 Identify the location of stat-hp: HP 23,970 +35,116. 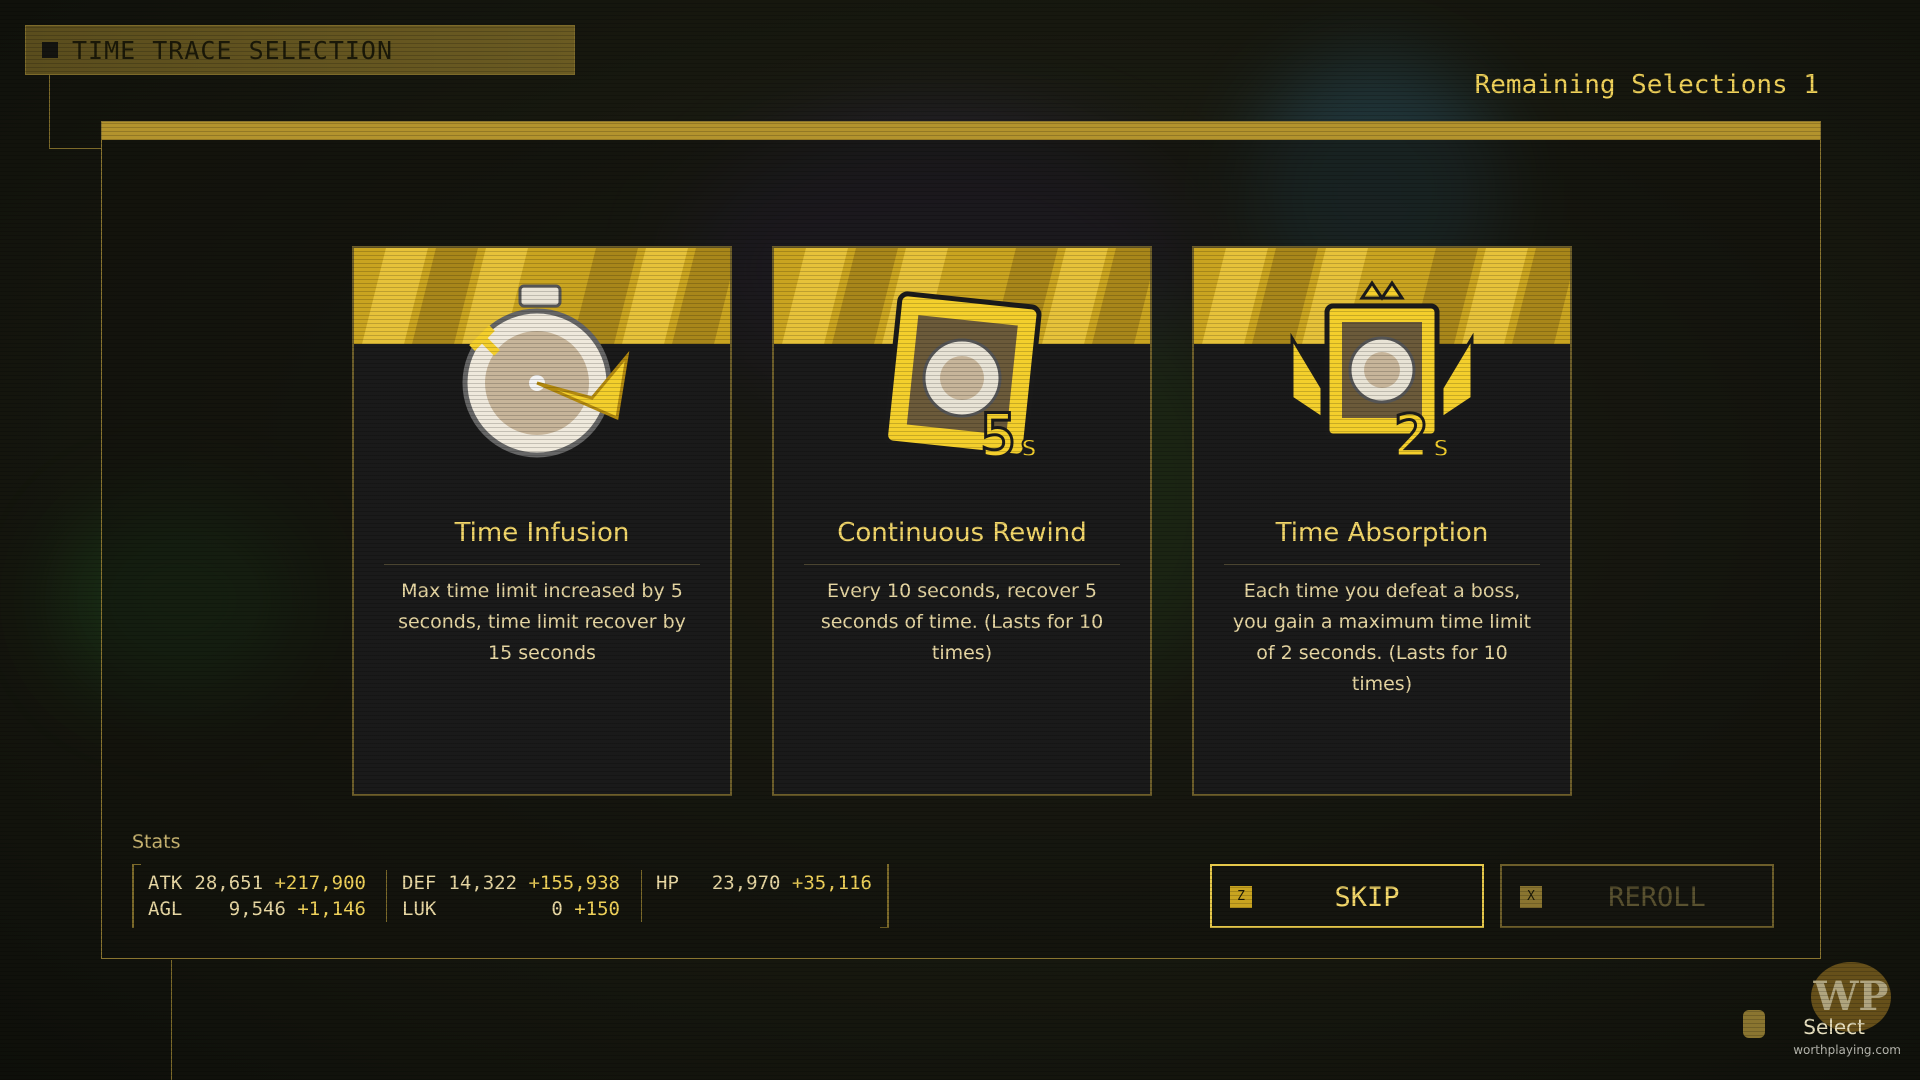
(764, 884).